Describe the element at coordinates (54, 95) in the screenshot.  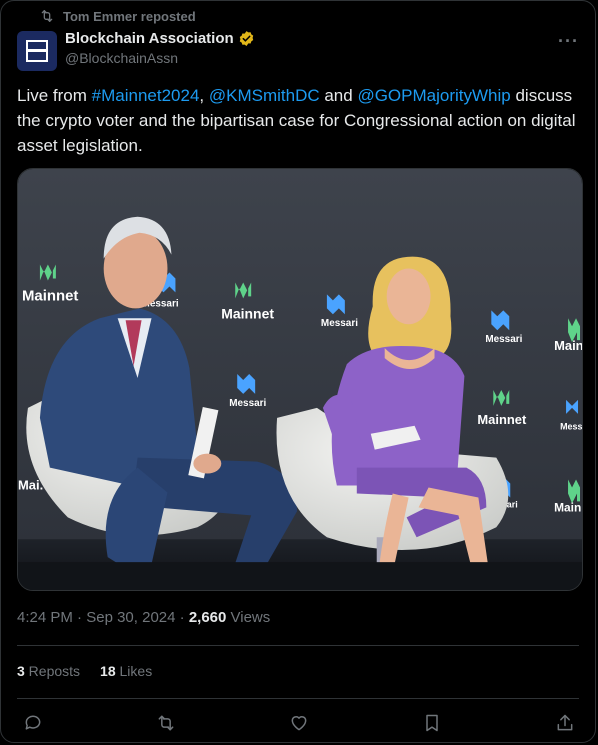
I see `tweet-text-part: Live from` at that location.